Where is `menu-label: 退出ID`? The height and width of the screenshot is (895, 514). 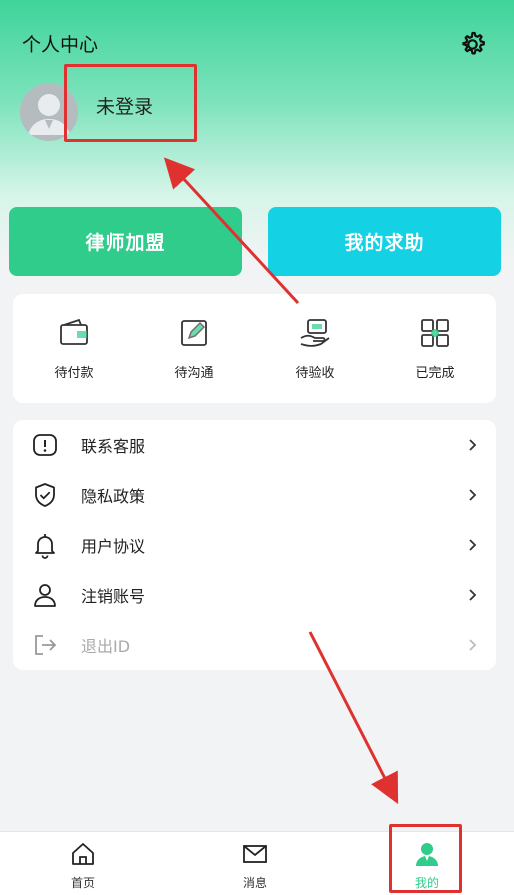
menu-label: 退出ID is located at coordinates (106, 646).